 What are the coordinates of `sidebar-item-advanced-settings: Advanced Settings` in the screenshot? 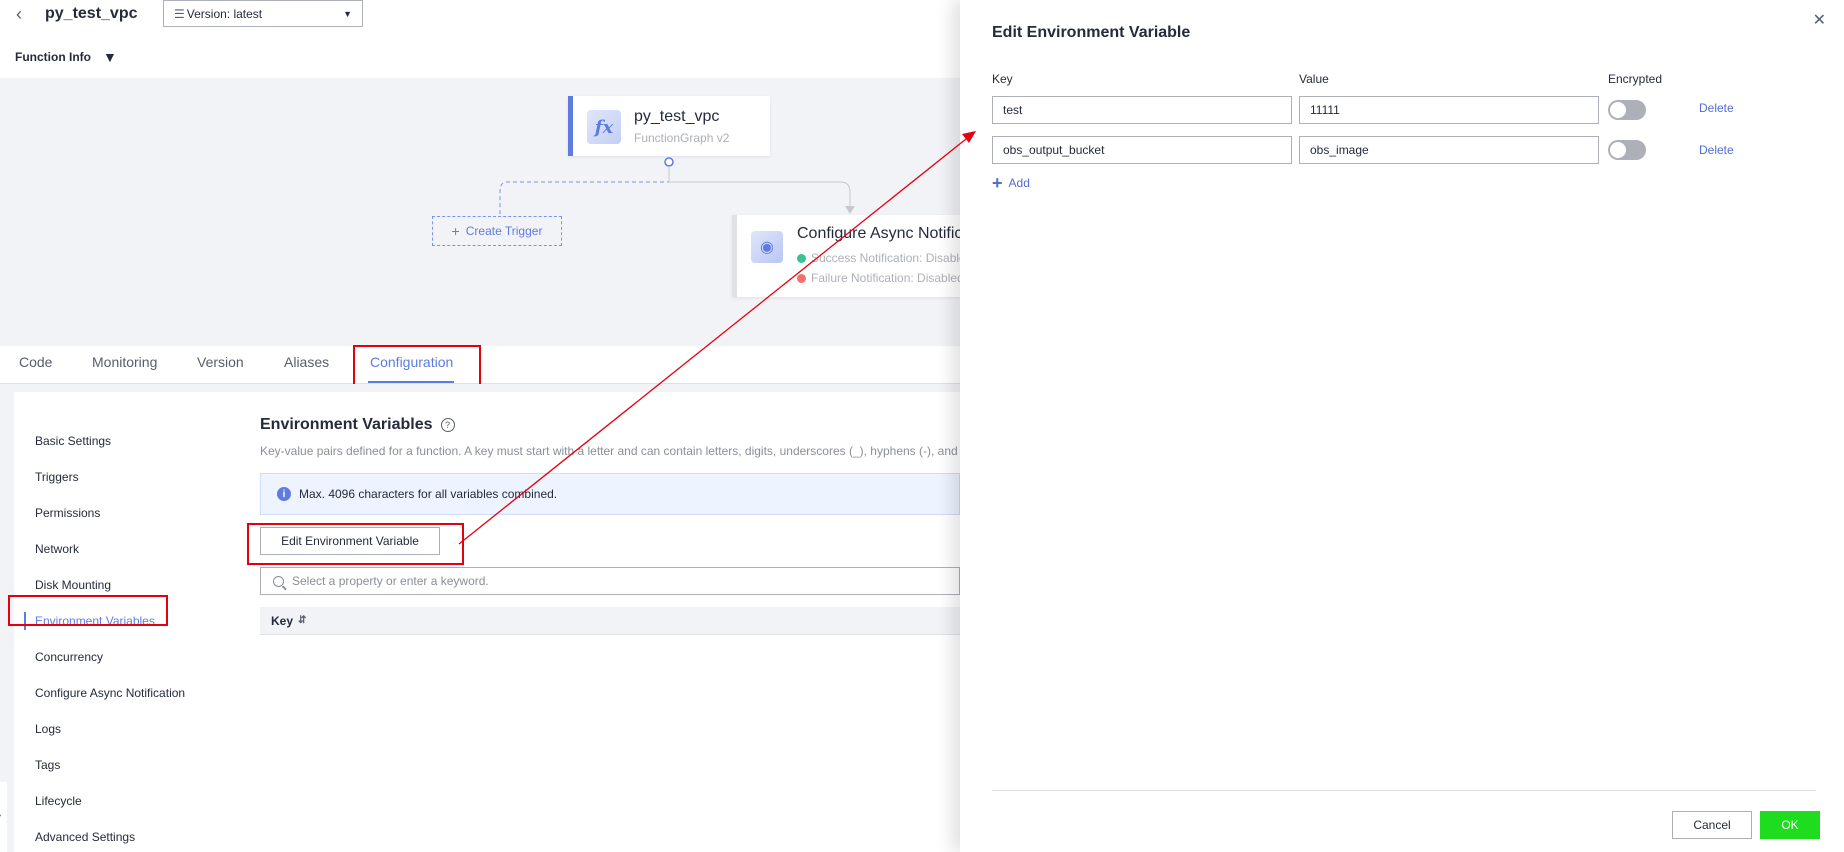 It's located at (85, 837).